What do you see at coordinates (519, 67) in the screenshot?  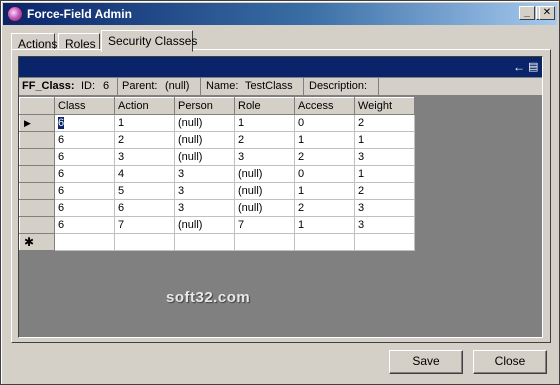 I see `back-arrow-icon: ←` at bounding box center [519, 67].